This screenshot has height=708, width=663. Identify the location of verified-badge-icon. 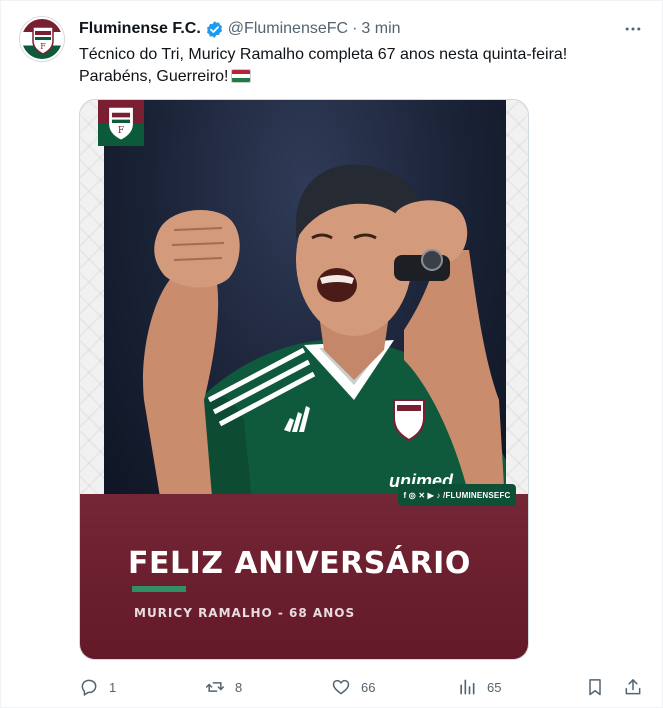
(214, 29).